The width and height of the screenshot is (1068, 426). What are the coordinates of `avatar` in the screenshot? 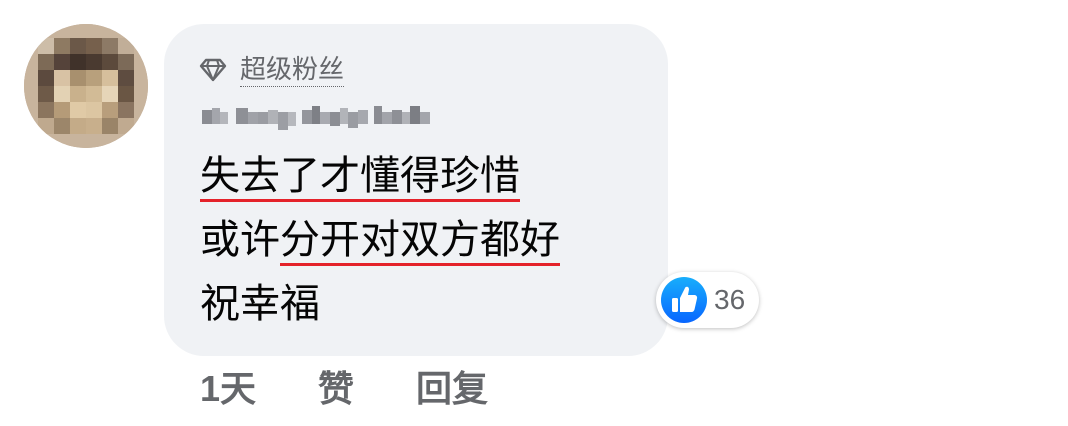 It's located at (86, 86).